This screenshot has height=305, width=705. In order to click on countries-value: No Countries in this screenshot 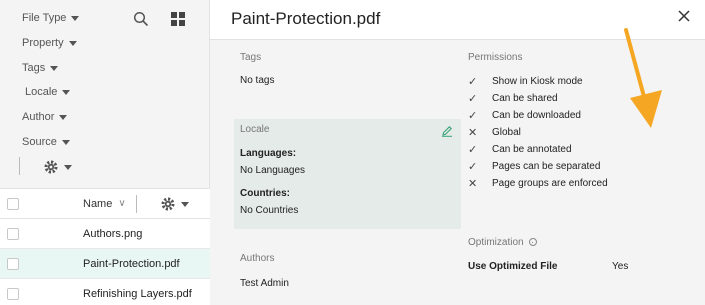, I will do `click(269, 210)`.